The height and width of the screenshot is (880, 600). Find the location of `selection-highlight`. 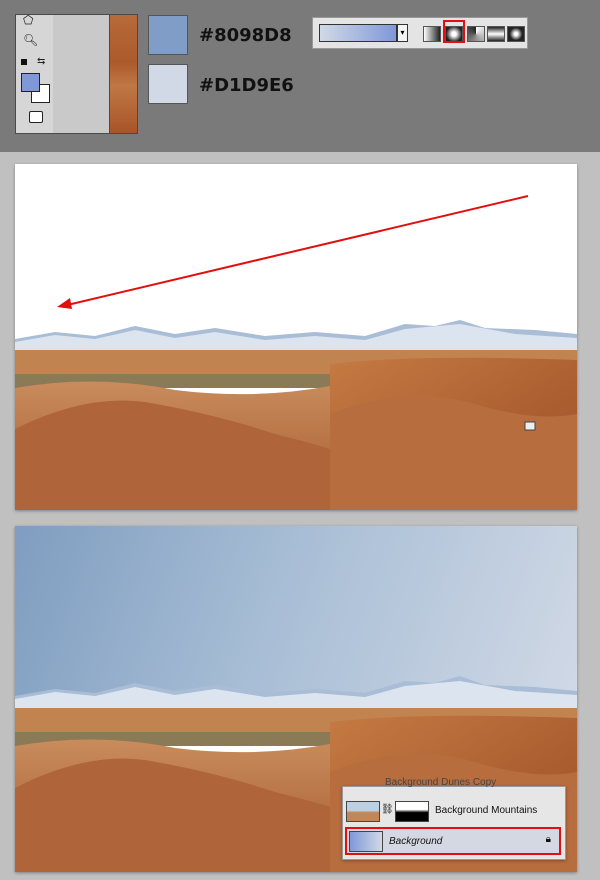

selection-highlight is located at coordinates (454, 31).